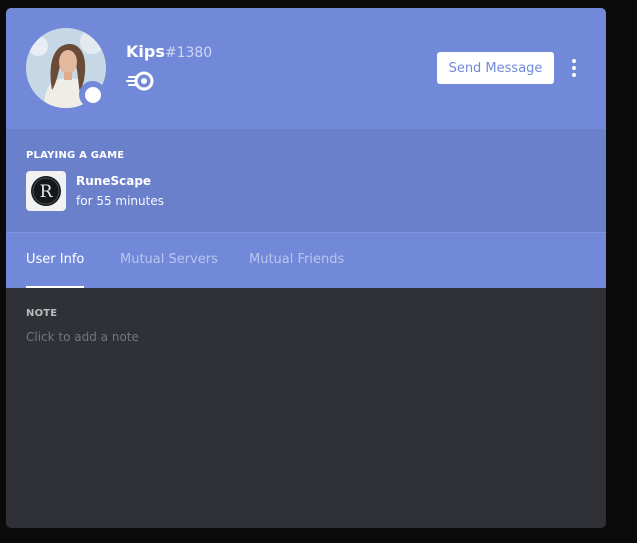 The width and height of the screenshot is (637, 543). I want to click on activity-heading: PLAYING A GAME, so click(75, 155).